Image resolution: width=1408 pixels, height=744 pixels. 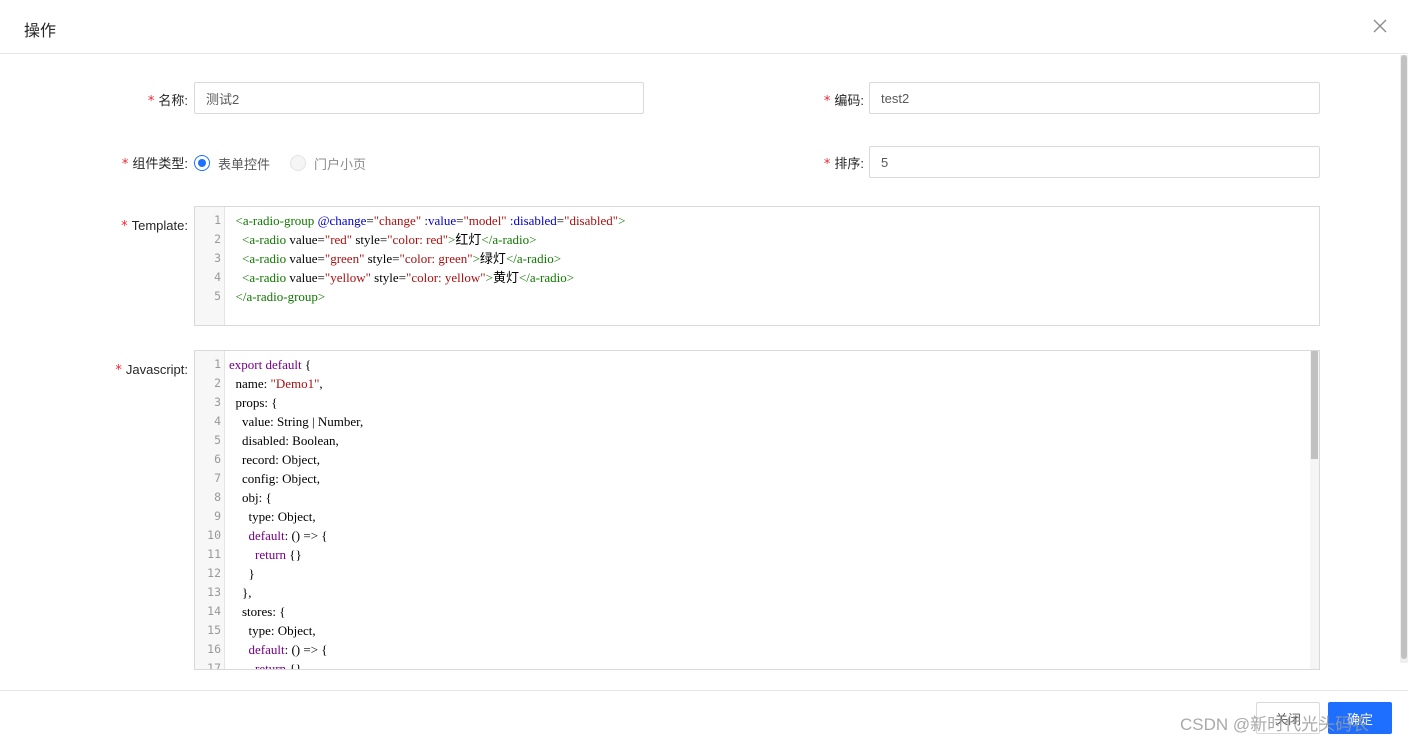 I want to click on name-label-text: 名称:, so click(x=173, y=100).